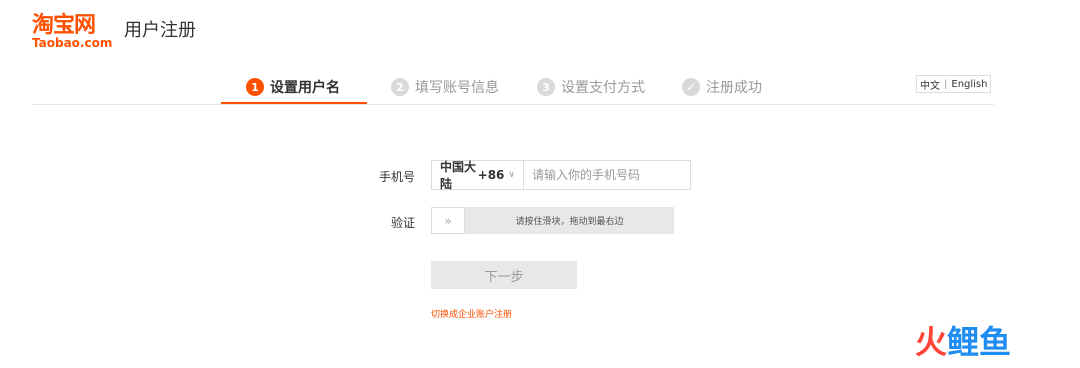 The height and width of the screenshot is (368, 1080). Describe the element at coordinates (504, 275) in the screenshot. I see `next-step-button: 下一步` at that location.